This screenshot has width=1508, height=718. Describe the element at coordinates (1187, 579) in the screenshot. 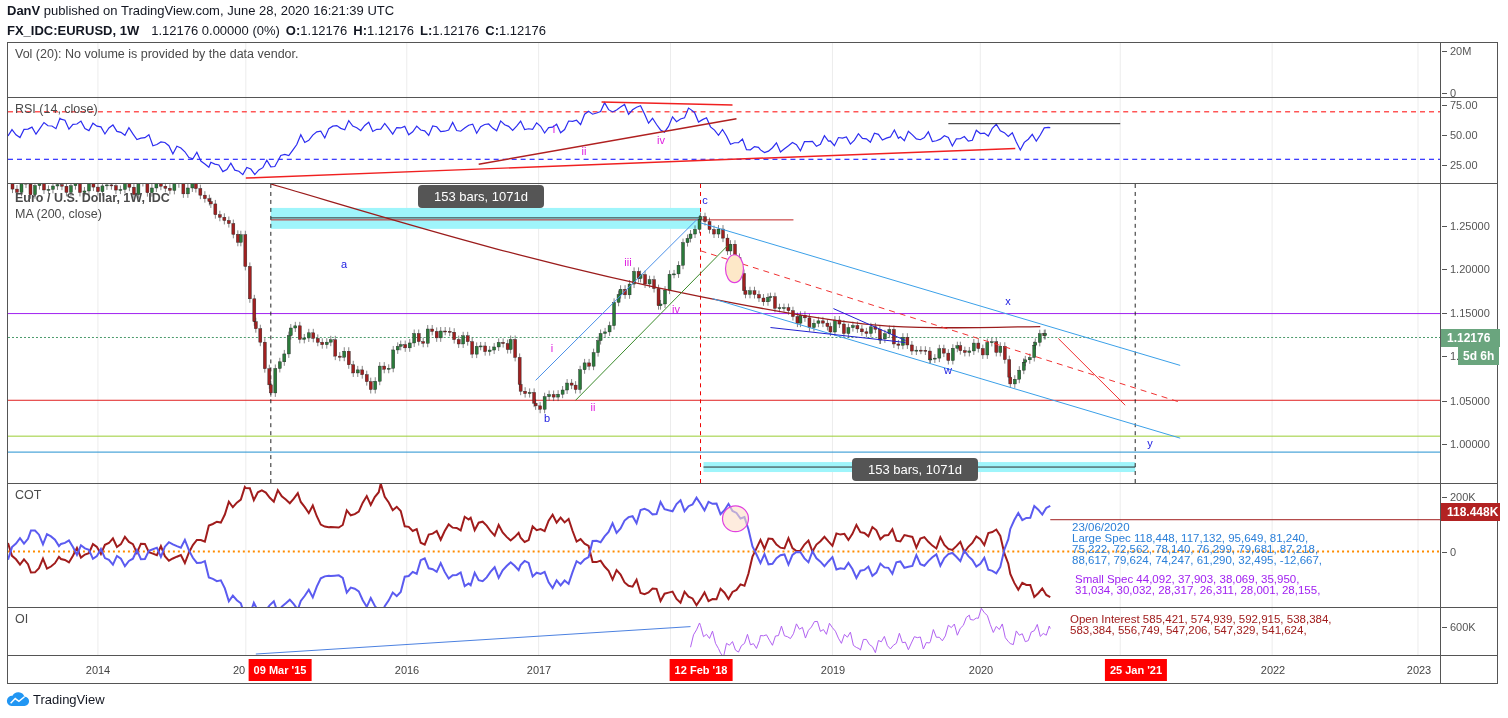

I see `small-spec-values: Small Spec 44,092, 37,903, 38,069, 35,950,` at that location.